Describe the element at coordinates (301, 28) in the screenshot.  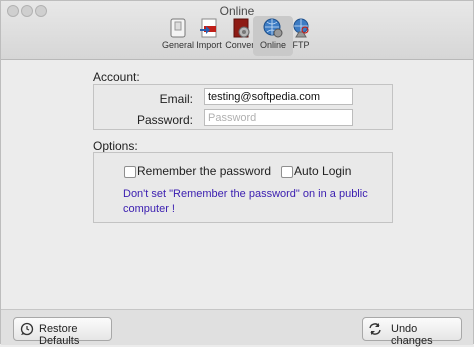
I see `ftp-globe-icon` at that location.